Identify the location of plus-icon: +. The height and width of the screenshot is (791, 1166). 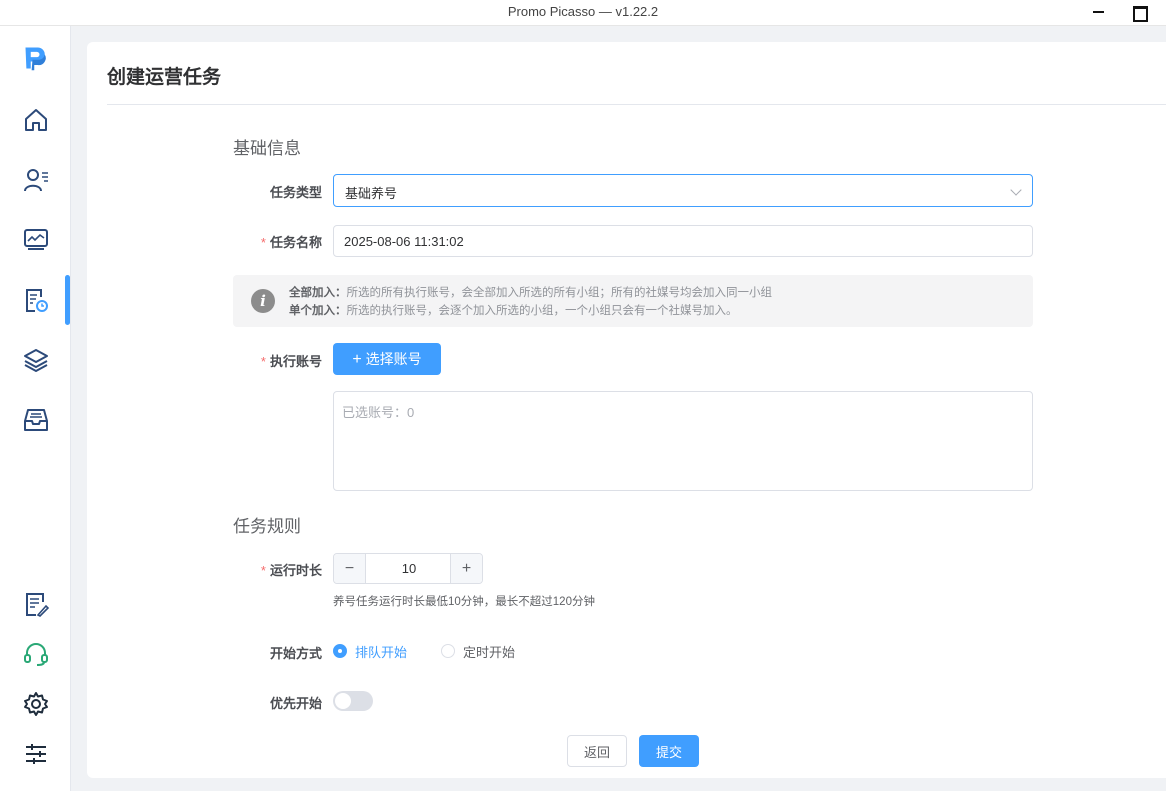
(357, 359).